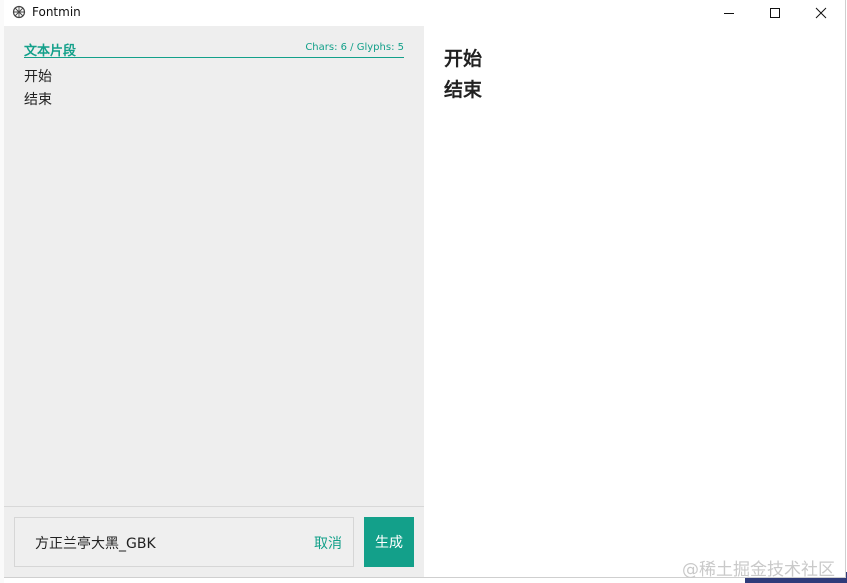  I want to click on font-preview: 开始 结束, so click(634, 75).